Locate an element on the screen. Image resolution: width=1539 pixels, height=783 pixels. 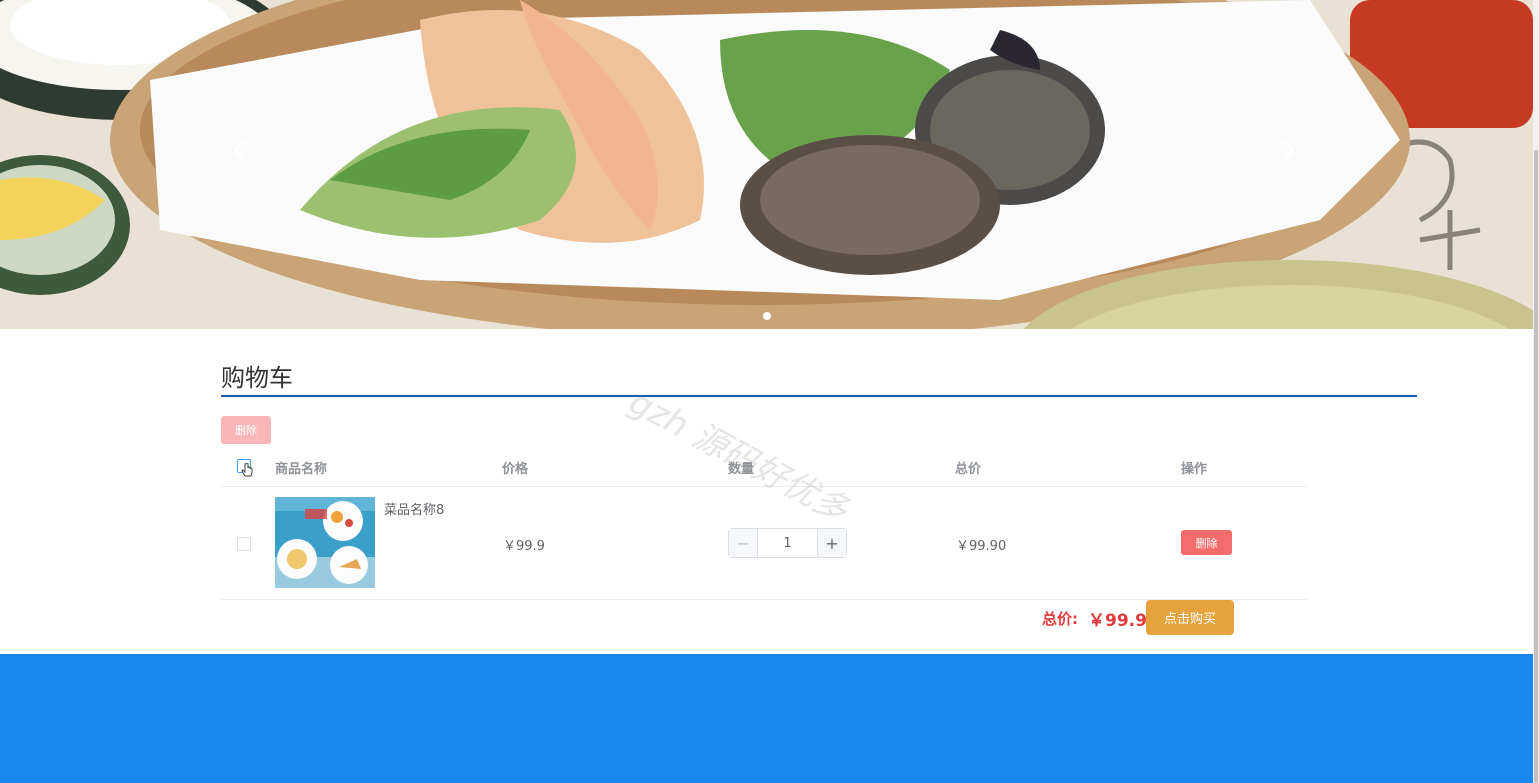
quantity-stepper: − 1 + is located at coordinates (787, 543).